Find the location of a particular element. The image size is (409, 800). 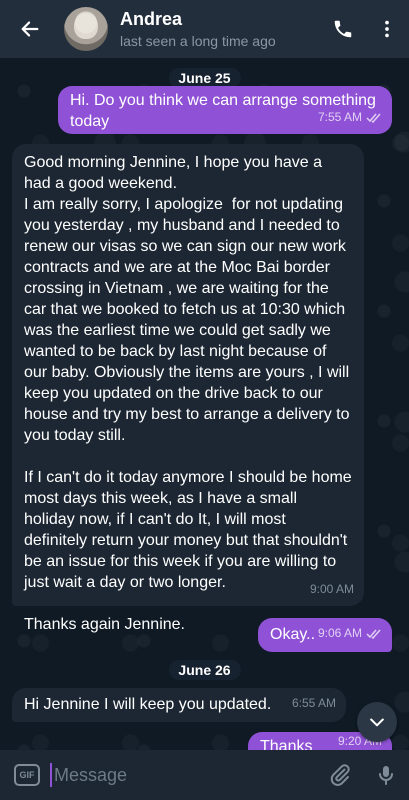

arrow-left-icon is located at coordinates (30, 29).